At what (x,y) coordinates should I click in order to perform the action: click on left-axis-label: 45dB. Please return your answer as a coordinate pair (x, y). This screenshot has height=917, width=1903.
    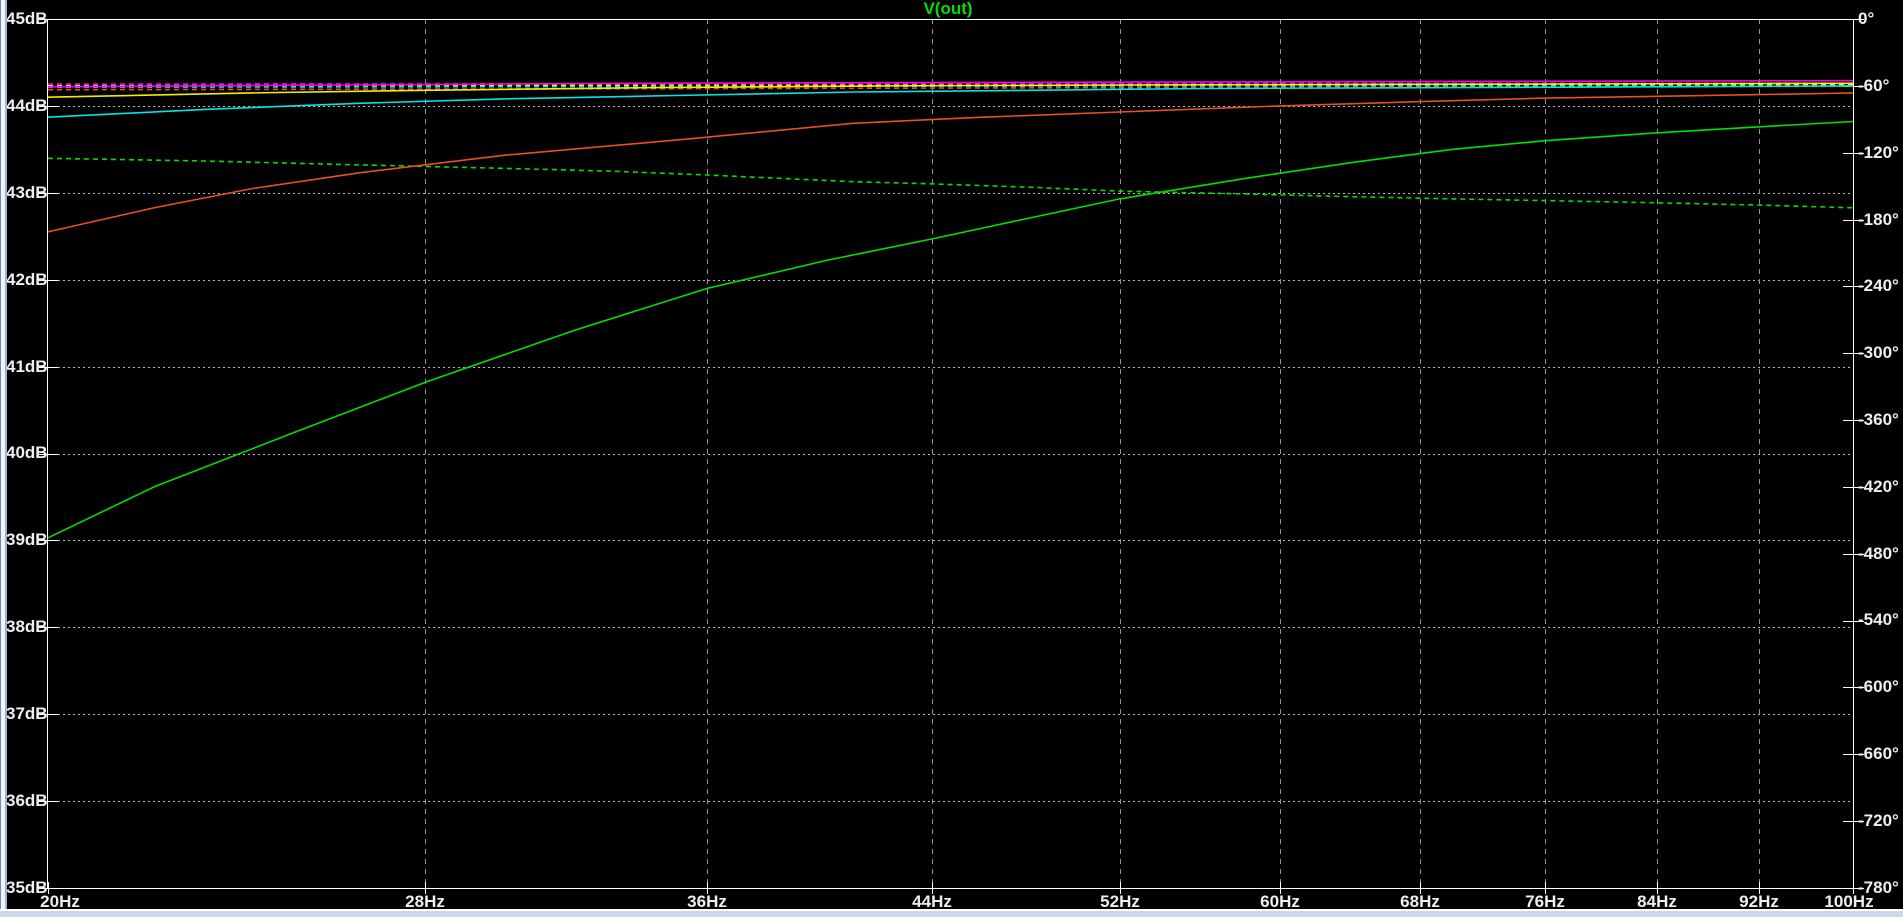
    Looking at the image, I should click on (27, 18).